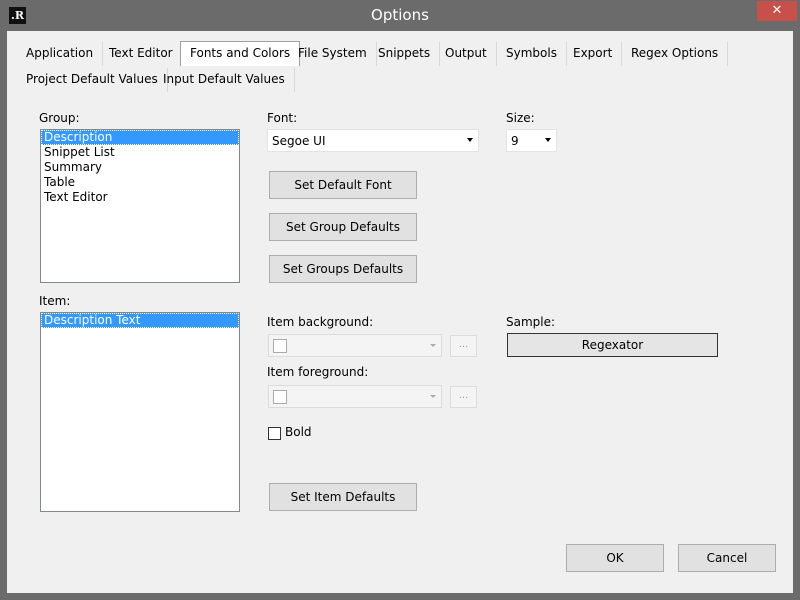  I want to click on font-select-value: Segoe UI, so click(299, 141).